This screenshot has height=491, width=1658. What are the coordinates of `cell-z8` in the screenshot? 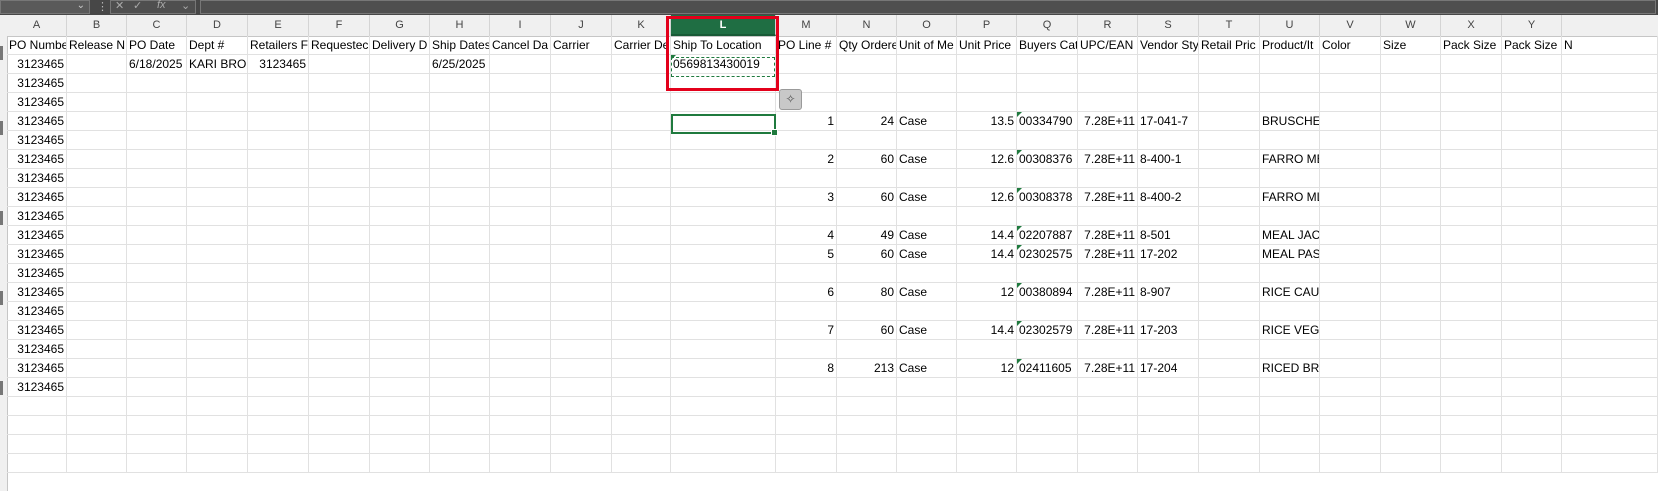 It's located at (1610, 178).